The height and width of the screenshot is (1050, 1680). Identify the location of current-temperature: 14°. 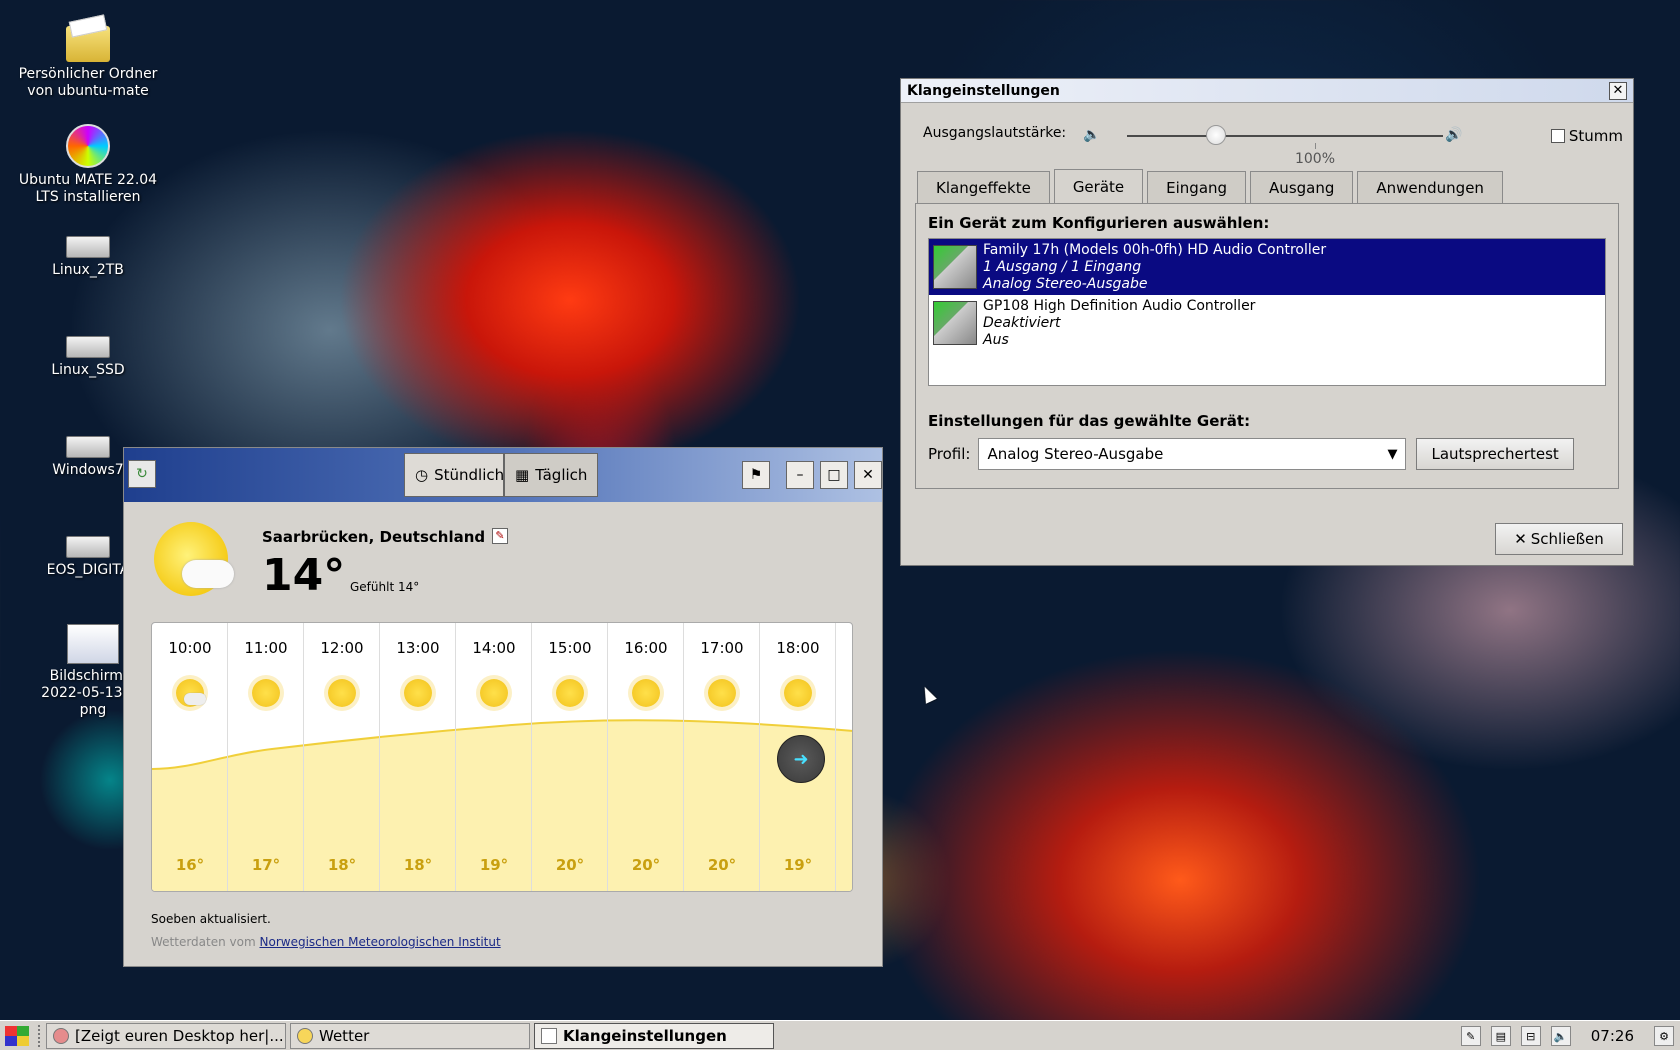
(304, 575).